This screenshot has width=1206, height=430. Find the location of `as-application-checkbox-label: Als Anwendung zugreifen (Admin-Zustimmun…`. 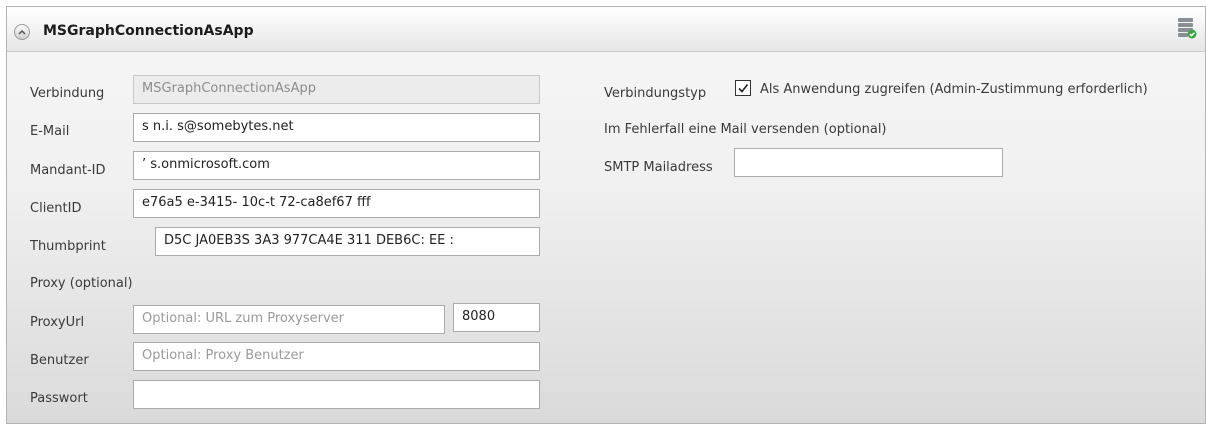

as-application-checkbox-label: Als Anwendung zugreifen (Admin-Zustimmun… is located at coordinates (954, 89).